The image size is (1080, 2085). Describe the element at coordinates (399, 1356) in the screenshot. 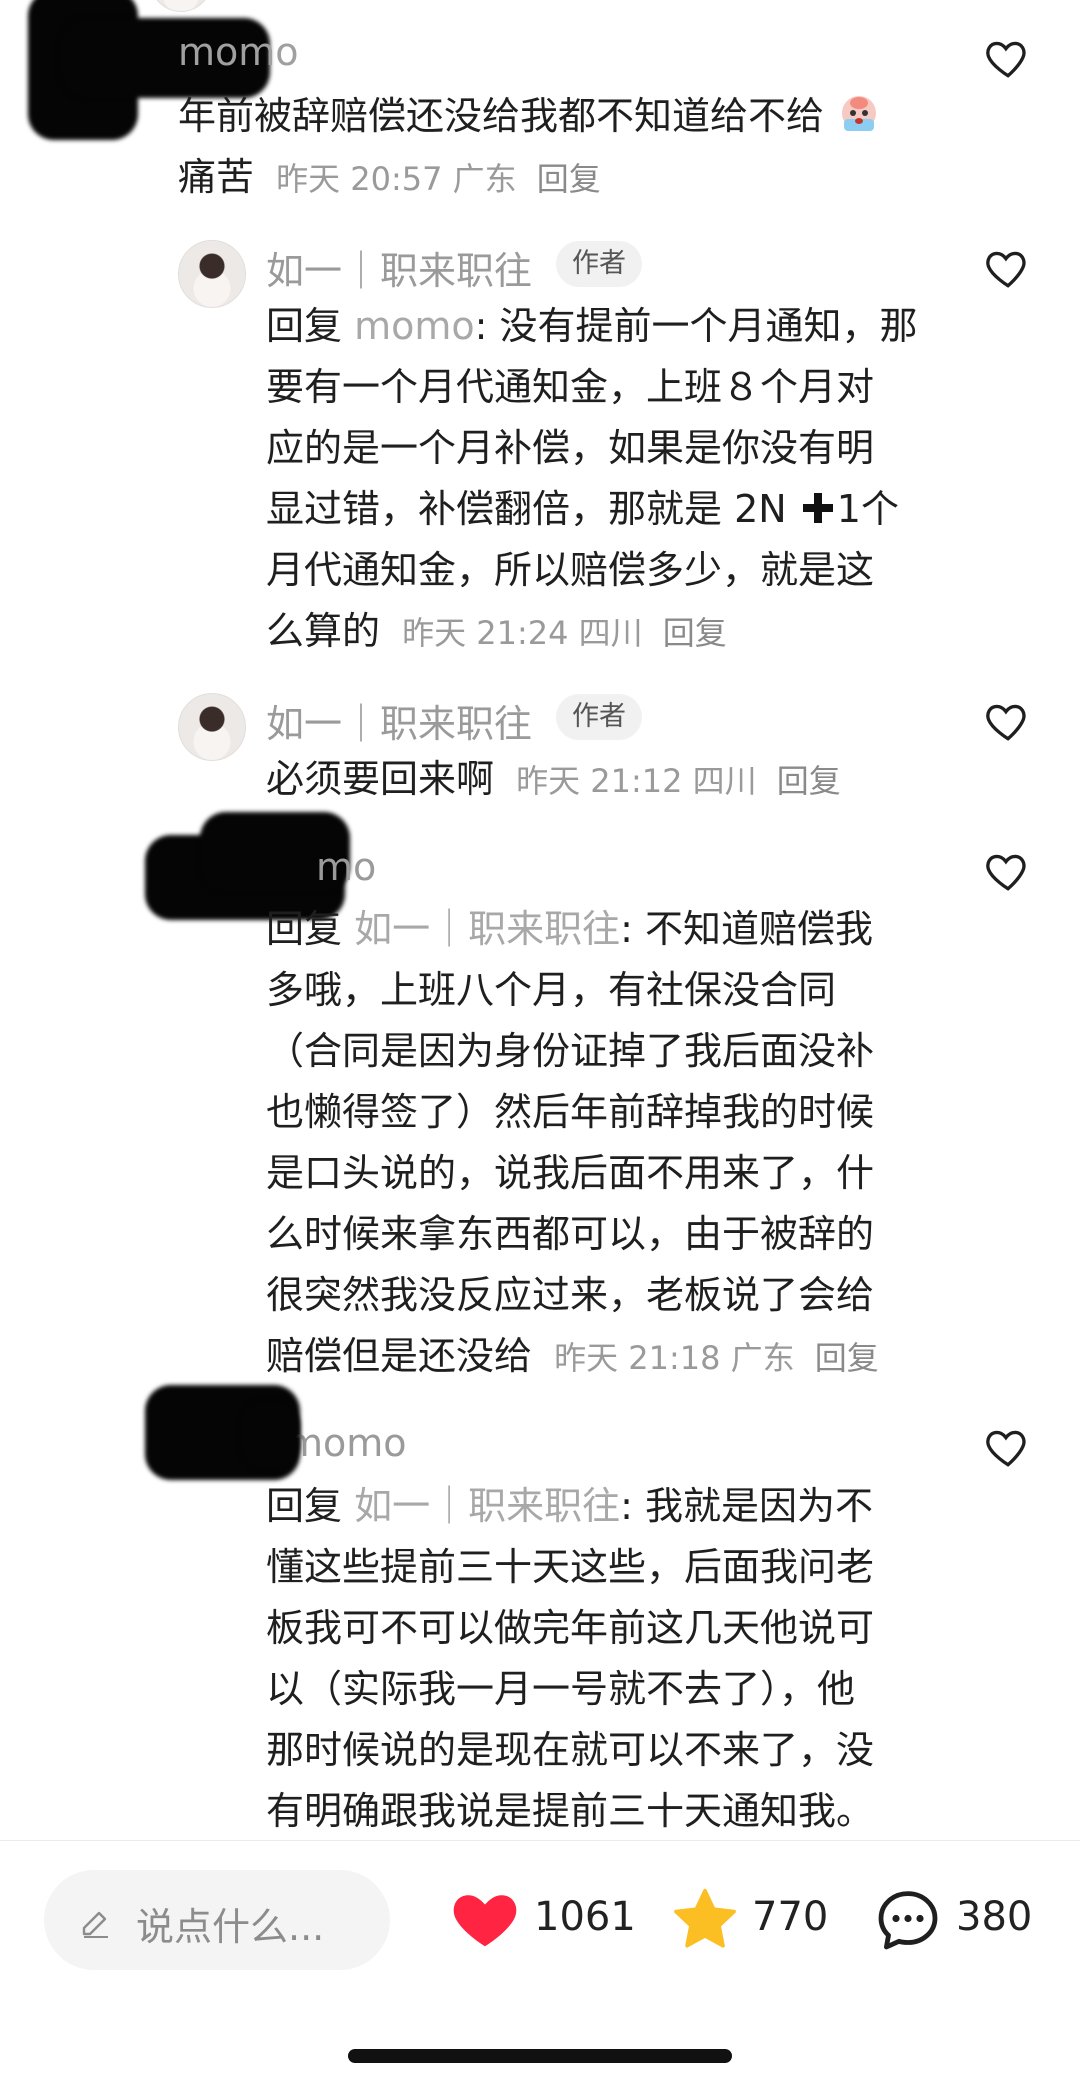

I see `comment-text-line: 赔偿但是还没给` at that location.